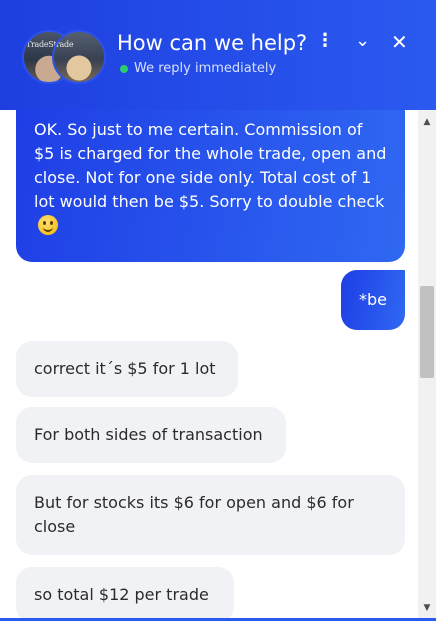 This screenshot has height=625, width=436. What do you see at coordinates (427, 122) in the screenshot?
I see `scroll-up-arrow-icon: ▲` at bounding box center [427, 122].